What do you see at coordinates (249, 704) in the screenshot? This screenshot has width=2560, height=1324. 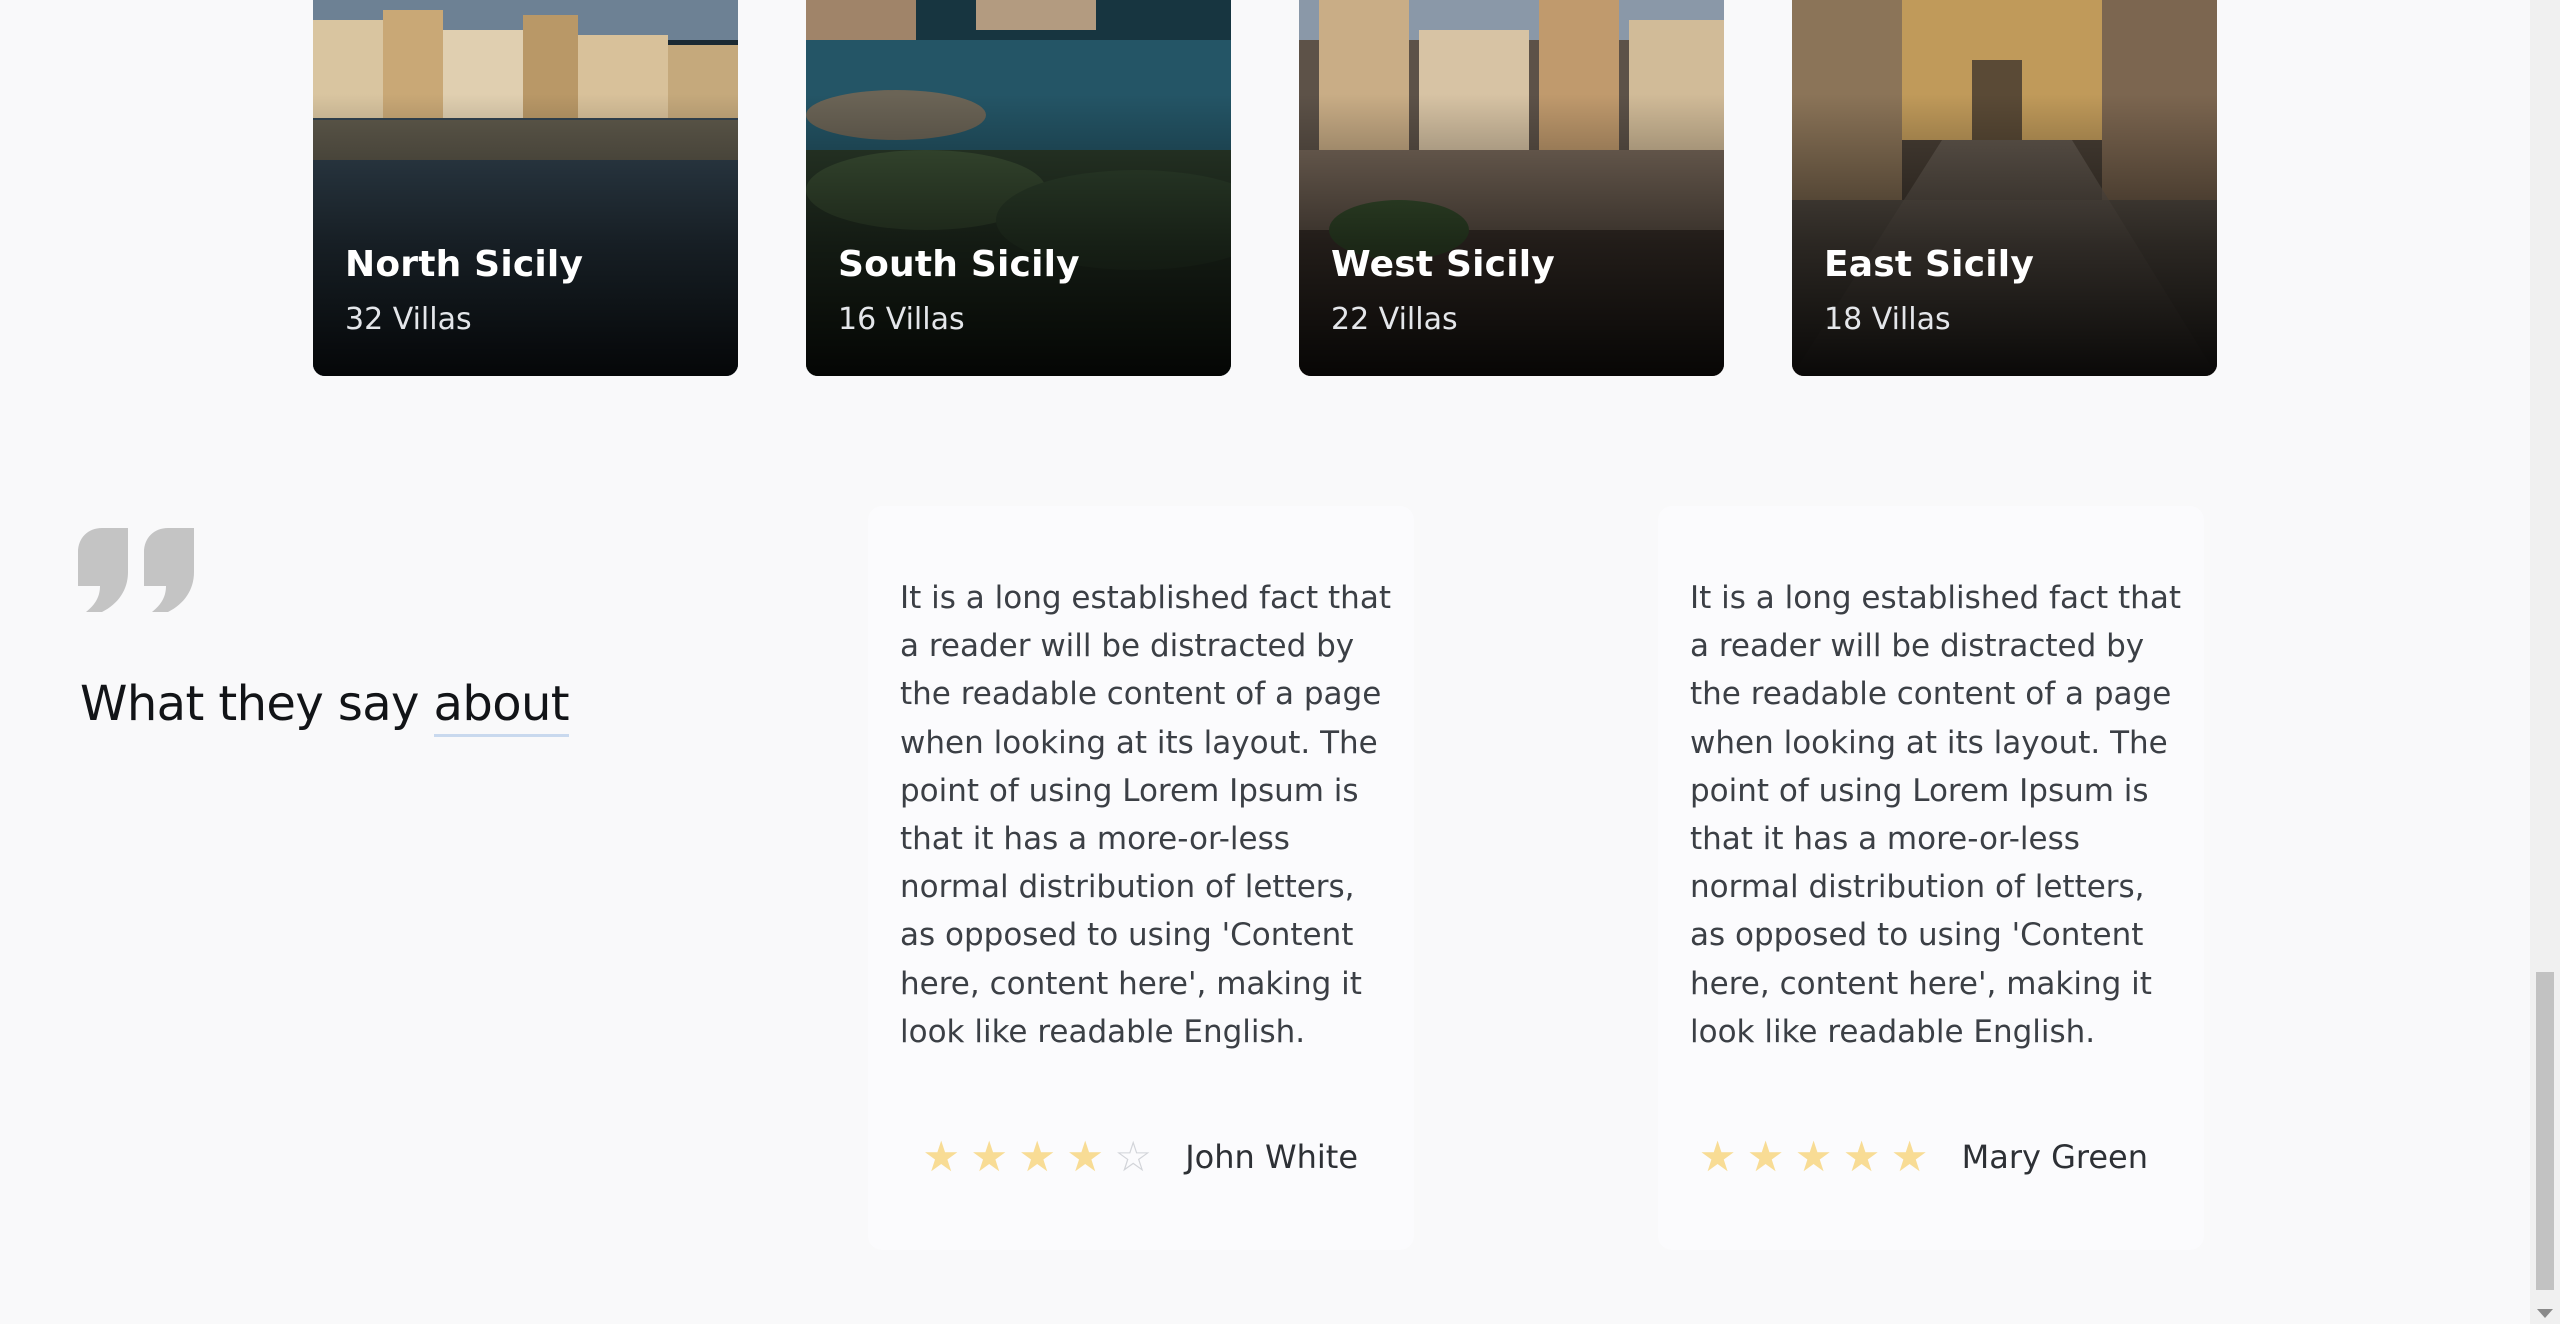 I see `title-prefix: What they say` at bounding box center [249, 704].